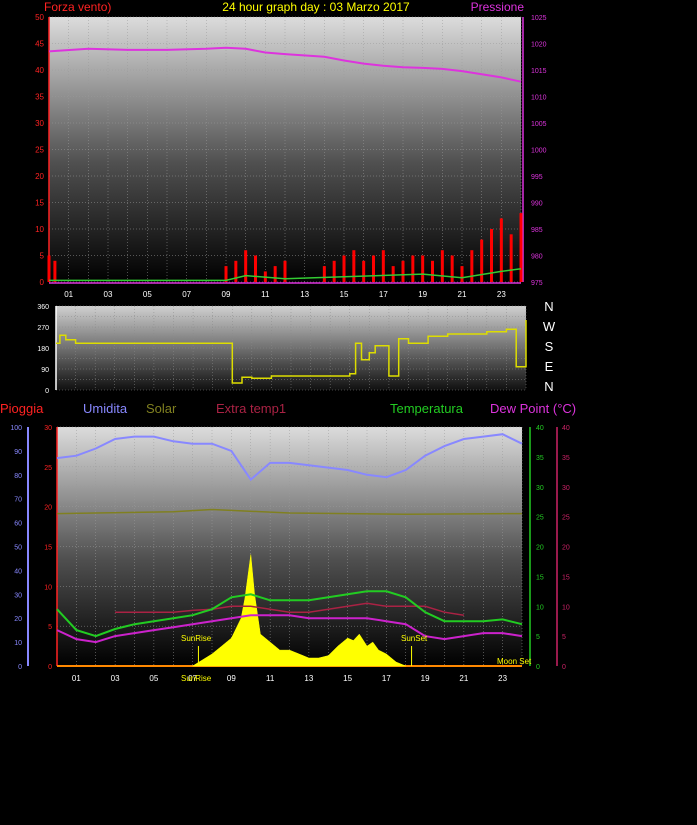 The height and width of the screenshot is (825, 697). I want to click on humidity-ytick-label: 30, so click(18, 595).